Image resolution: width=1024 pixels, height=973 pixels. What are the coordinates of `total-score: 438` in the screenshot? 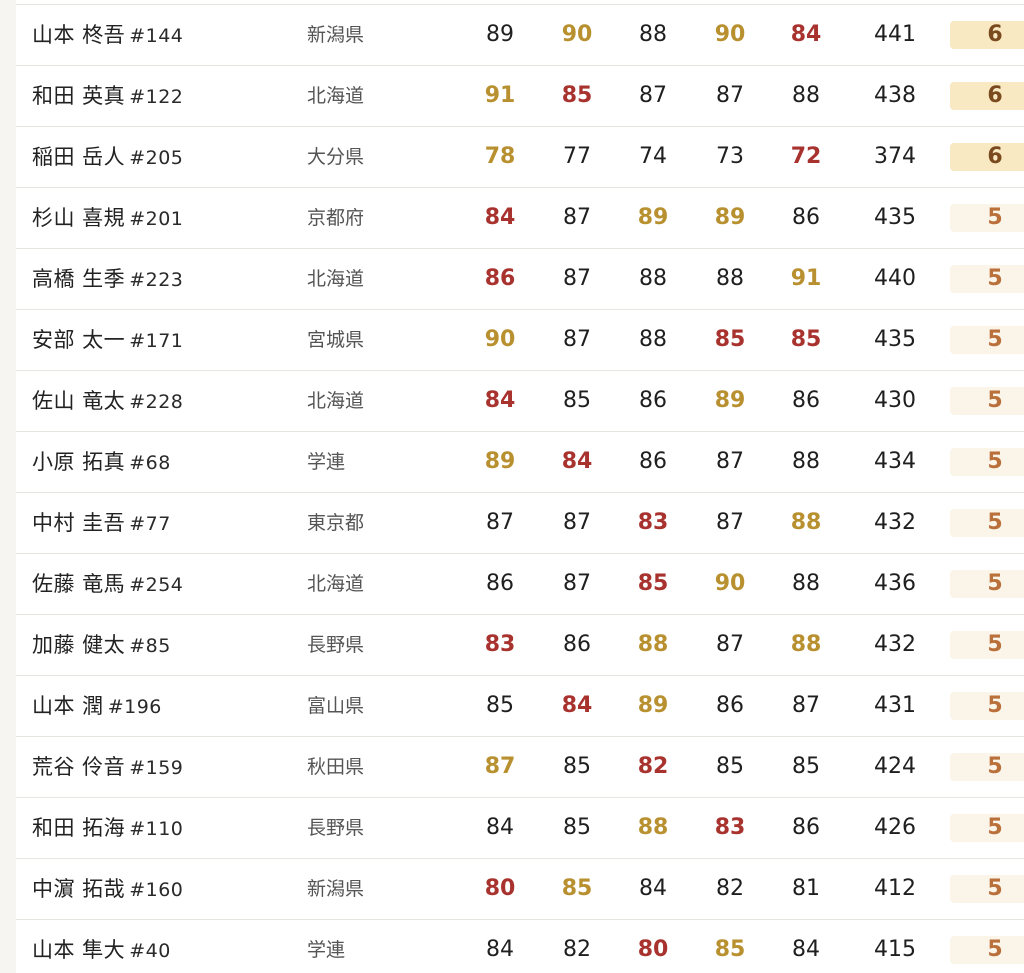 It's located at (895, 95).